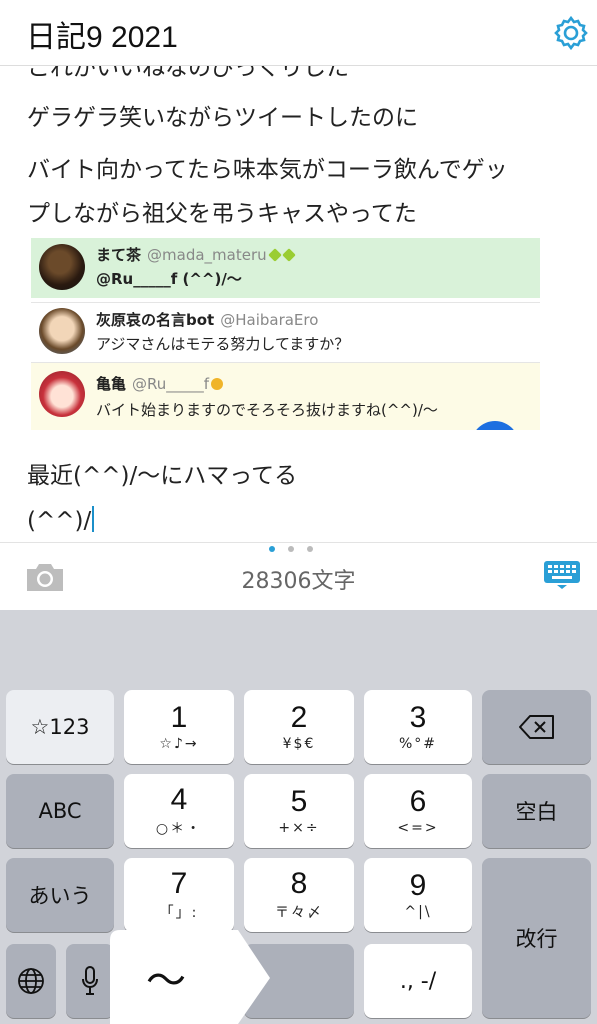  What do you see at coordinates (298, 581) in the screenshot?
I see `character-count: 28306文字` at bounding box center [298, 581].